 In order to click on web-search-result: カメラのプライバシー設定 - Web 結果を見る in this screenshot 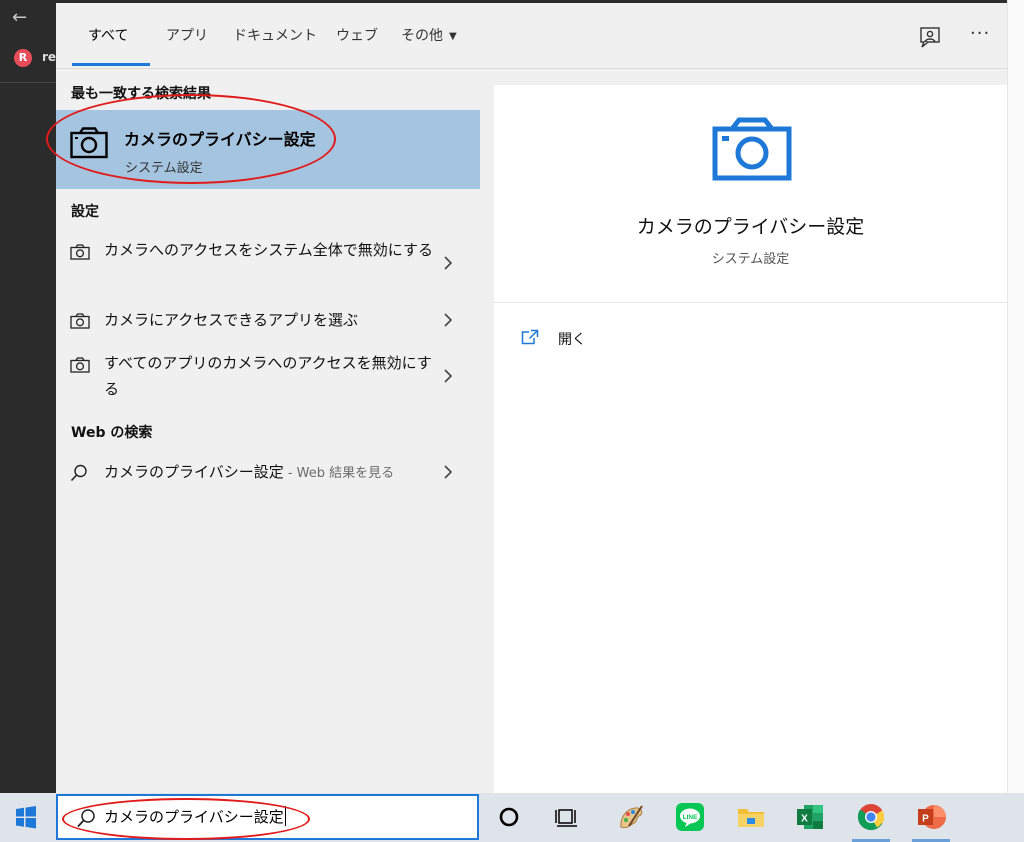, I will do `click(268, 473)`.